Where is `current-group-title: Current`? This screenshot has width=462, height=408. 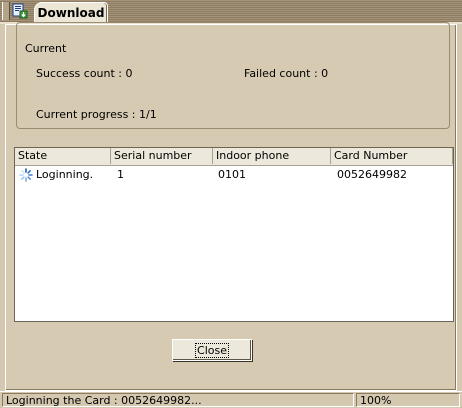 current-group-title: Current is located at coordinates (46, 48).